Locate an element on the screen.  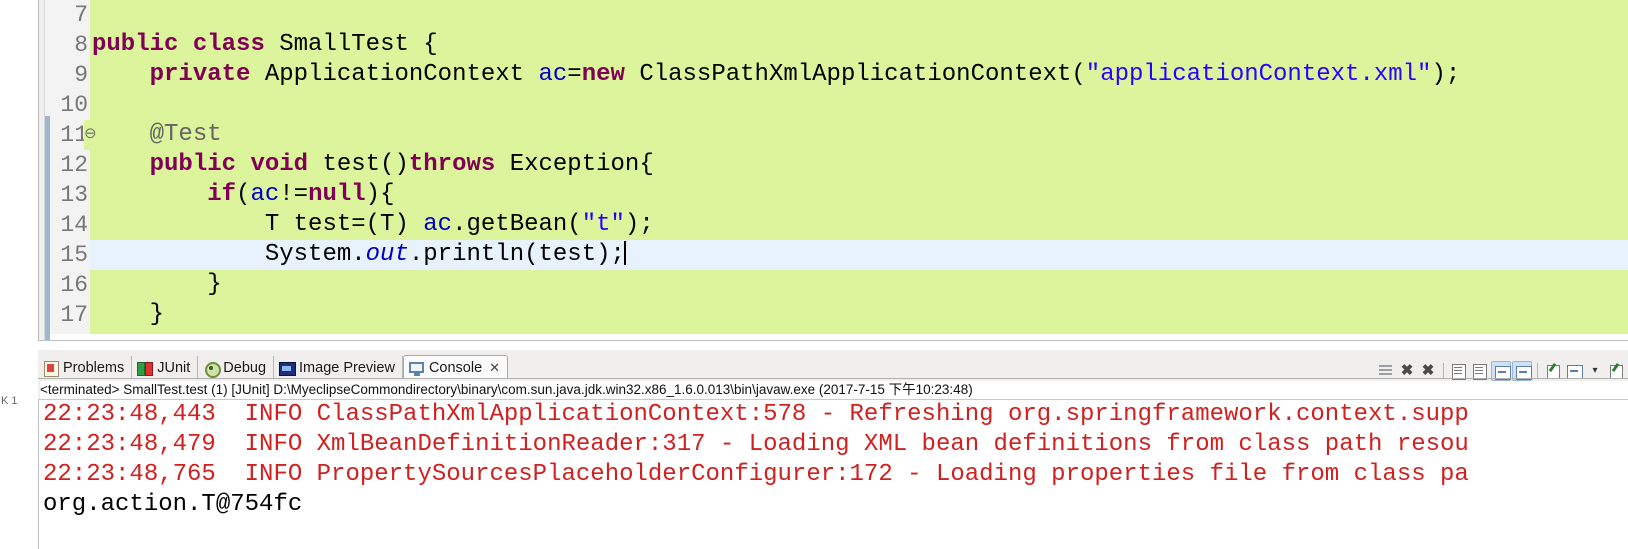
code-line: 16 } is located at coordinates (839, 285).